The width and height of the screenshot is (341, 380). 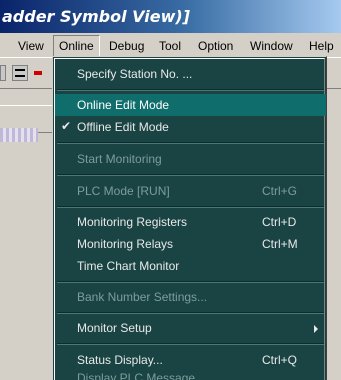 What do you see at coordinates (125, 244) in the screenshot?
I see `menu-item-label: Monitoring Relays` at bounding box center [125, 244].